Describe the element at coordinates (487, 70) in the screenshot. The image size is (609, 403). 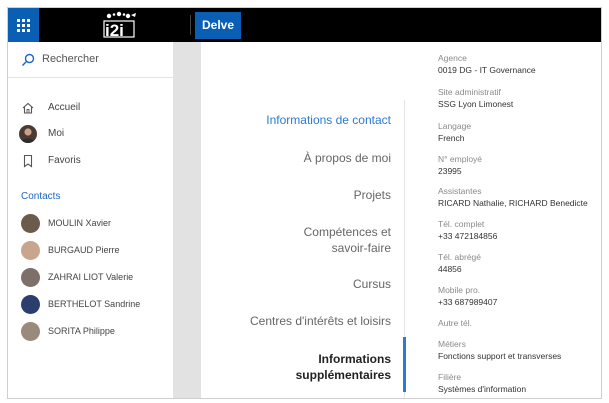
I see `detail-value: 0019 DG - IT Governance` at that location.